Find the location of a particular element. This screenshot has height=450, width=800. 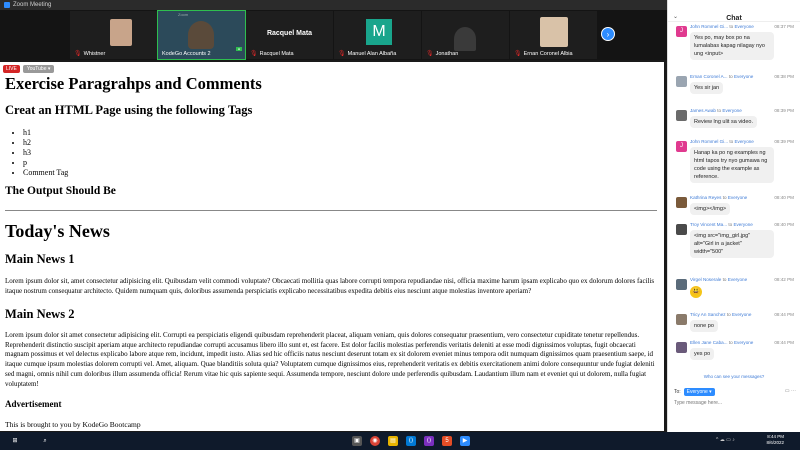

participant-tile: Racquel Mata 🎙 Racquel Mata is located at coordinates (289, 35).